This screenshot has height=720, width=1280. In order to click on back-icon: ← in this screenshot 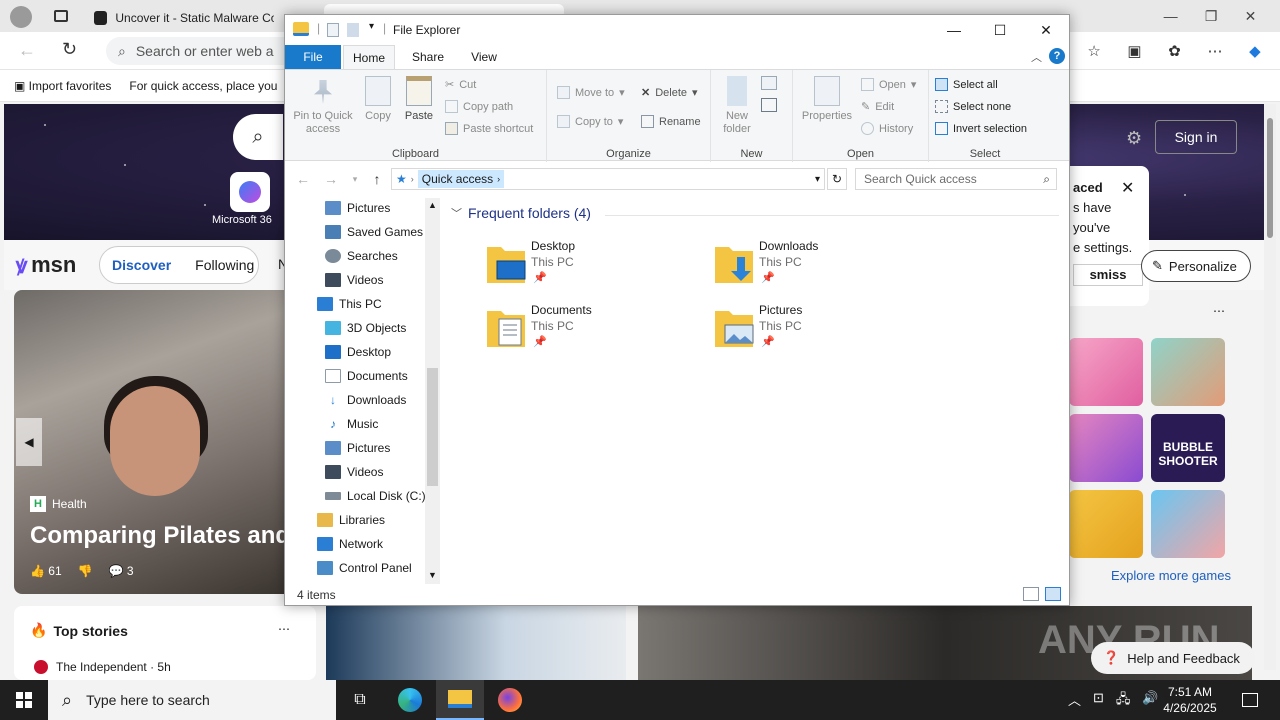, I will do `click(27, 50)`.